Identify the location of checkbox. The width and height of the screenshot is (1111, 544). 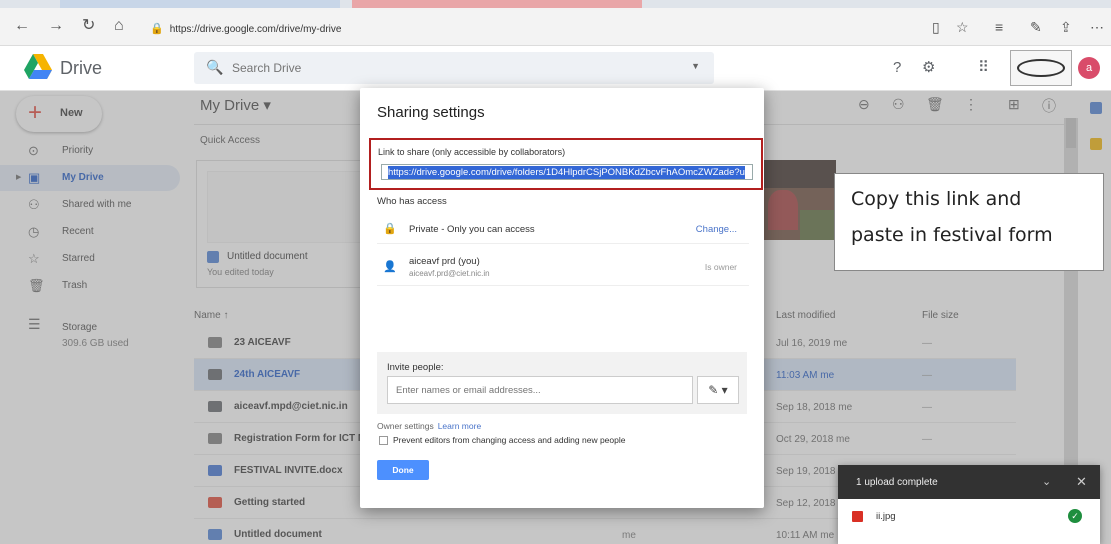
(383, 441).